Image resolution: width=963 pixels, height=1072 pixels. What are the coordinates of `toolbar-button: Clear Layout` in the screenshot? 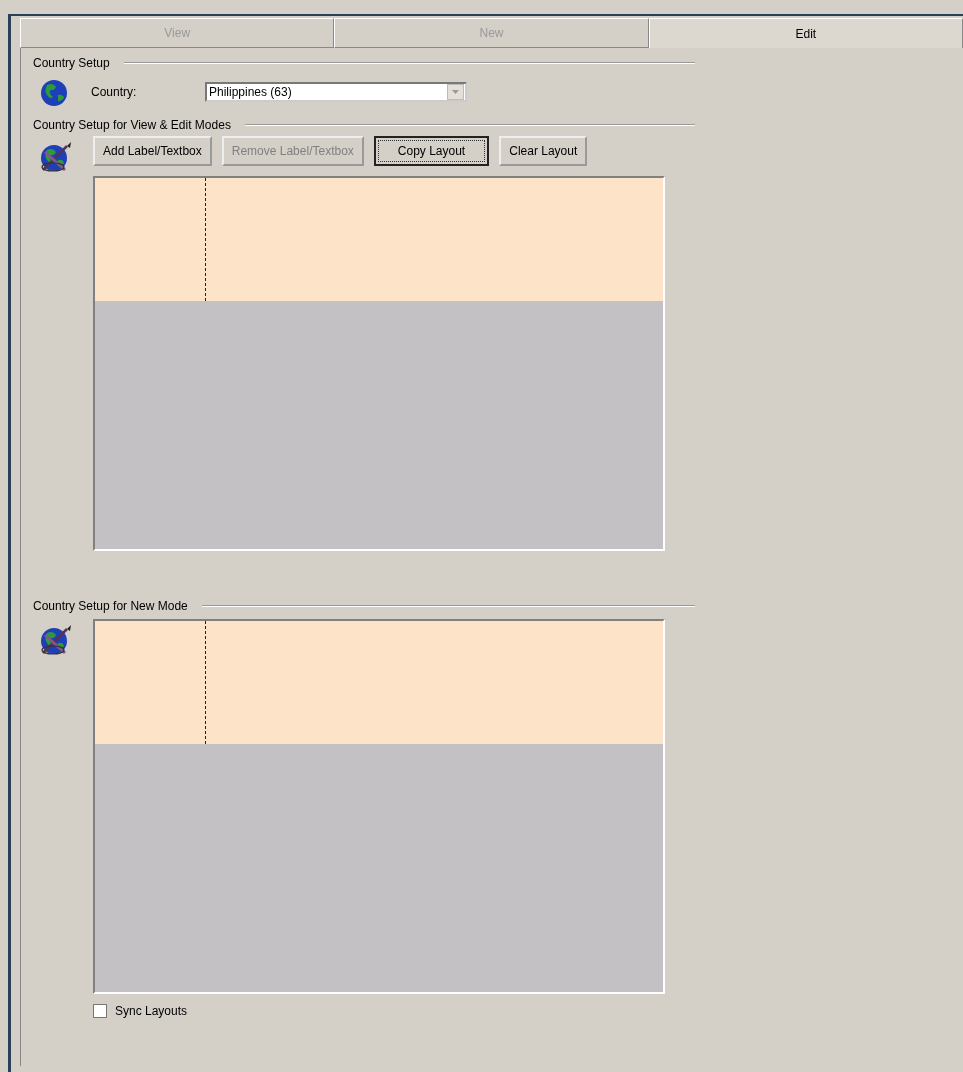 It's located at (543, 151).